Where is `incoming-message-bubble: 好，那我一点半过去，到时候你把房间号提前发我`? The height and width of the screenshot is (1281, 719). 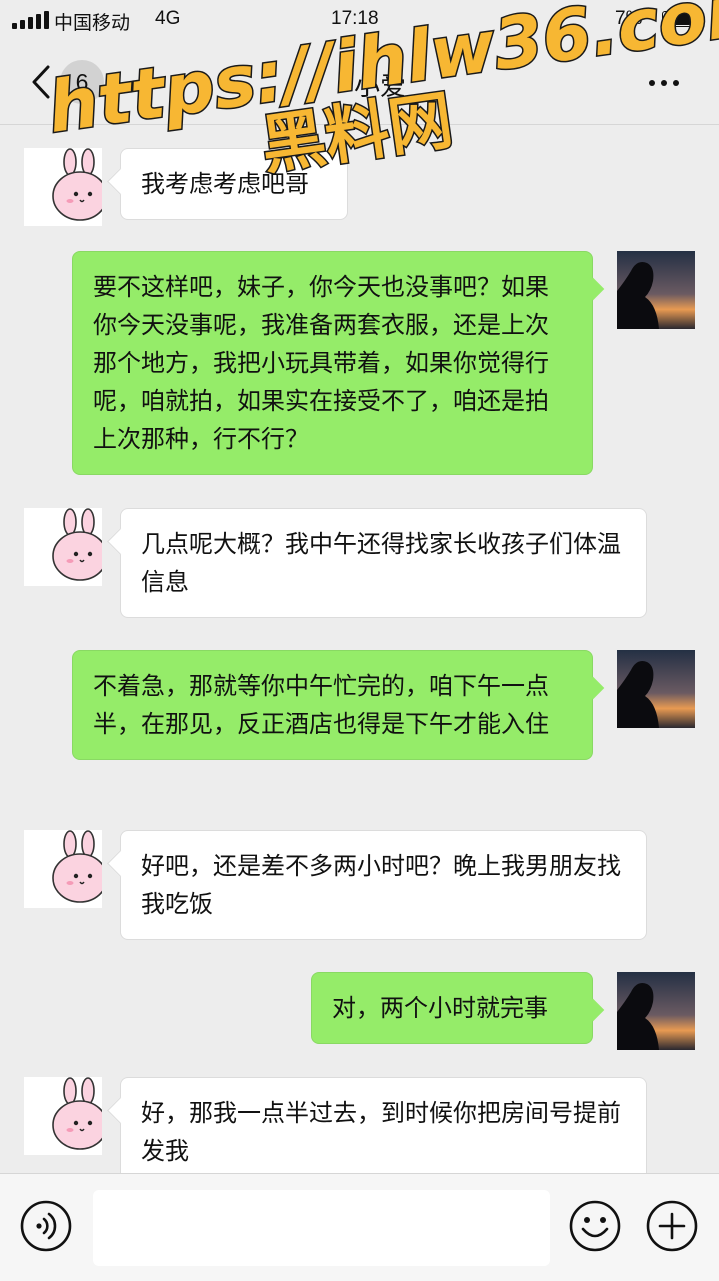 incoming-message-bubble: 好，那我一点半过去，到时候你把房间号提前发我 is located at coordinates (383, 1125).